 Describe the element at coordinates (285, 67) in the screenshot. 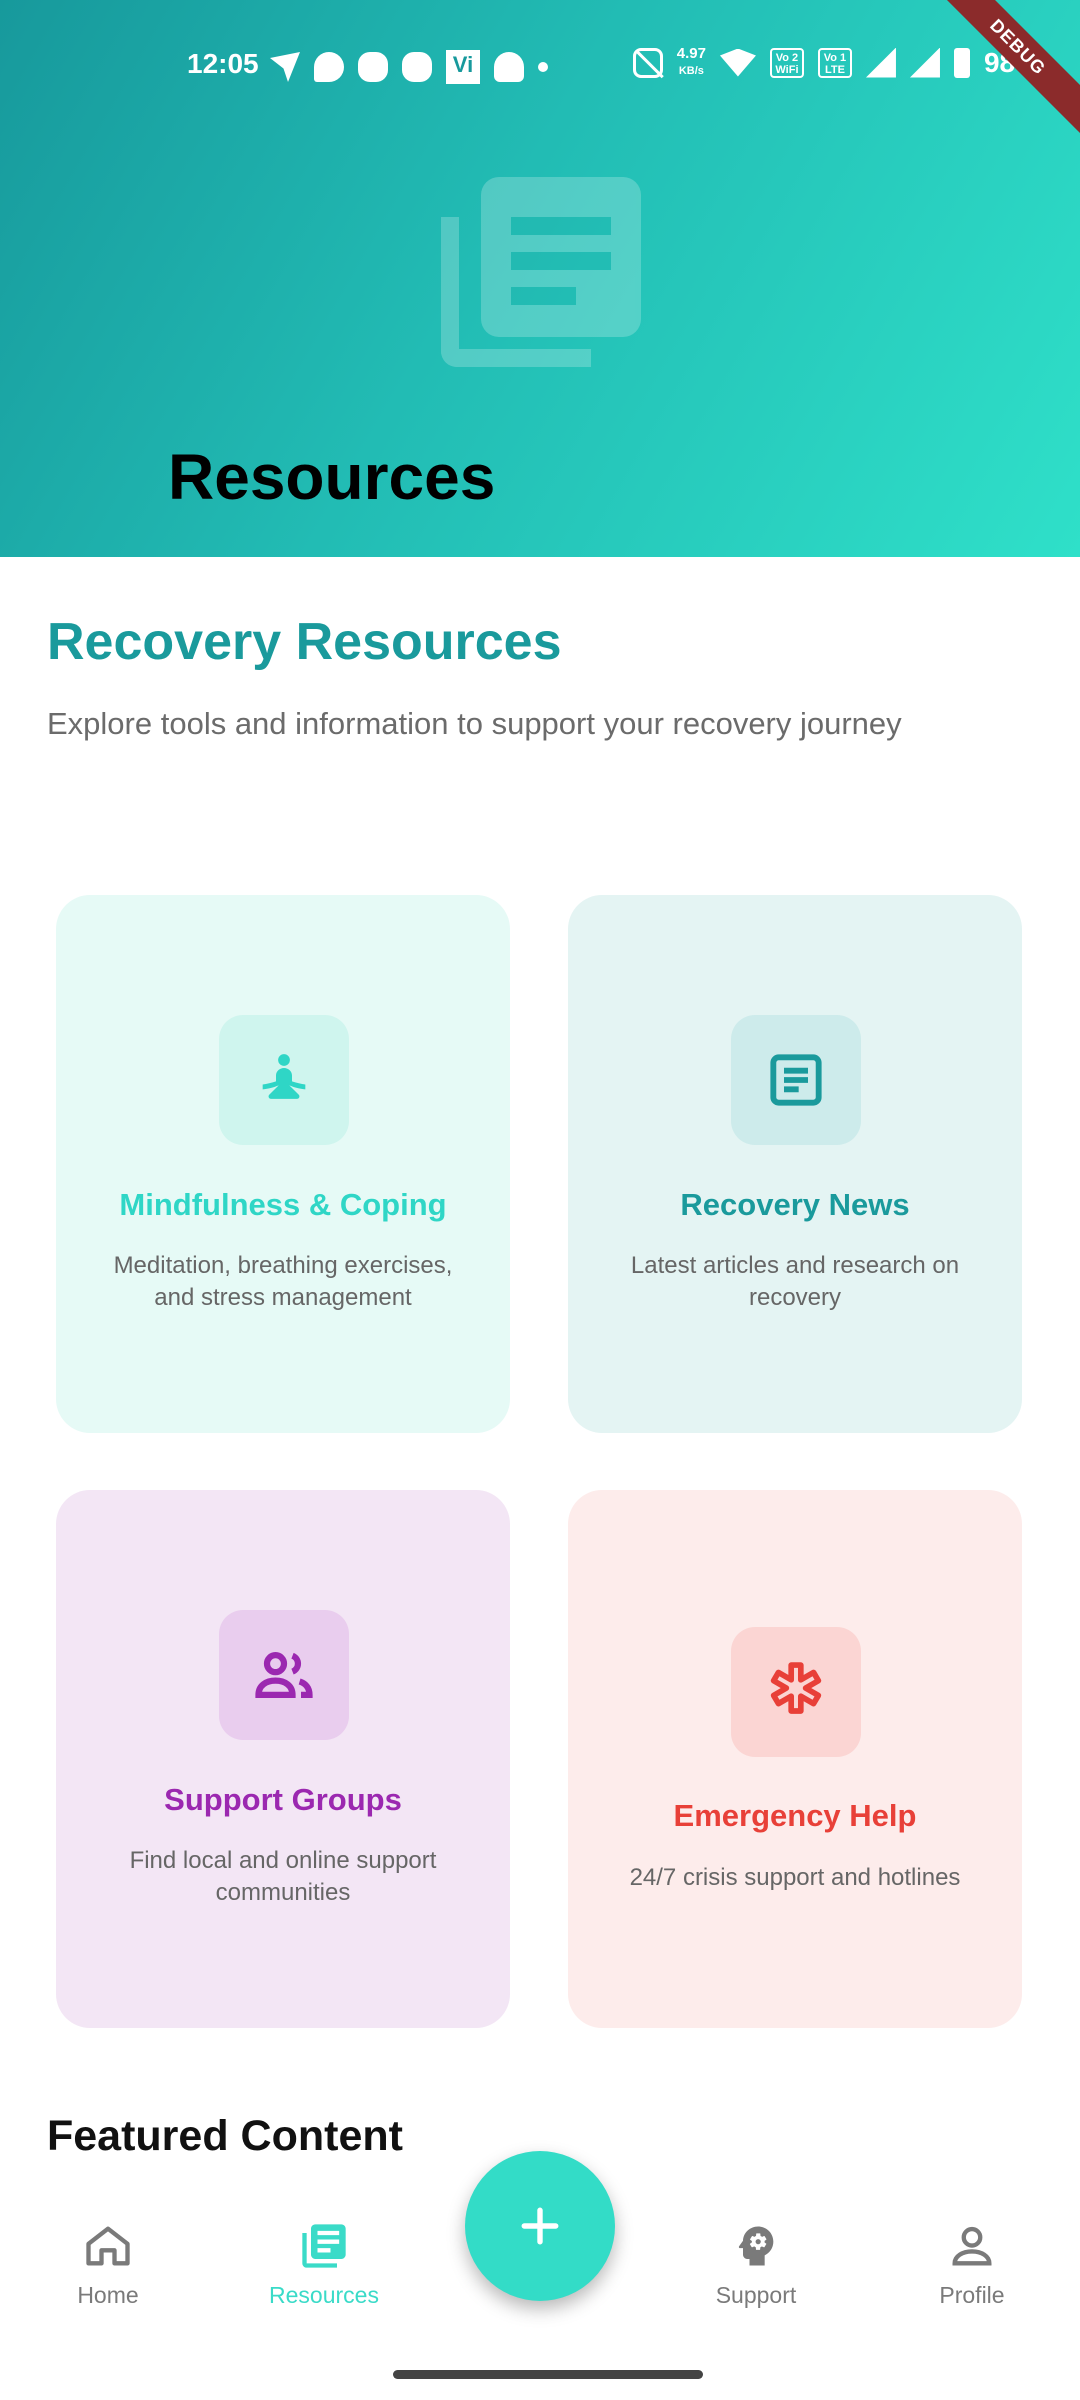

I see `send-icon` at that location.